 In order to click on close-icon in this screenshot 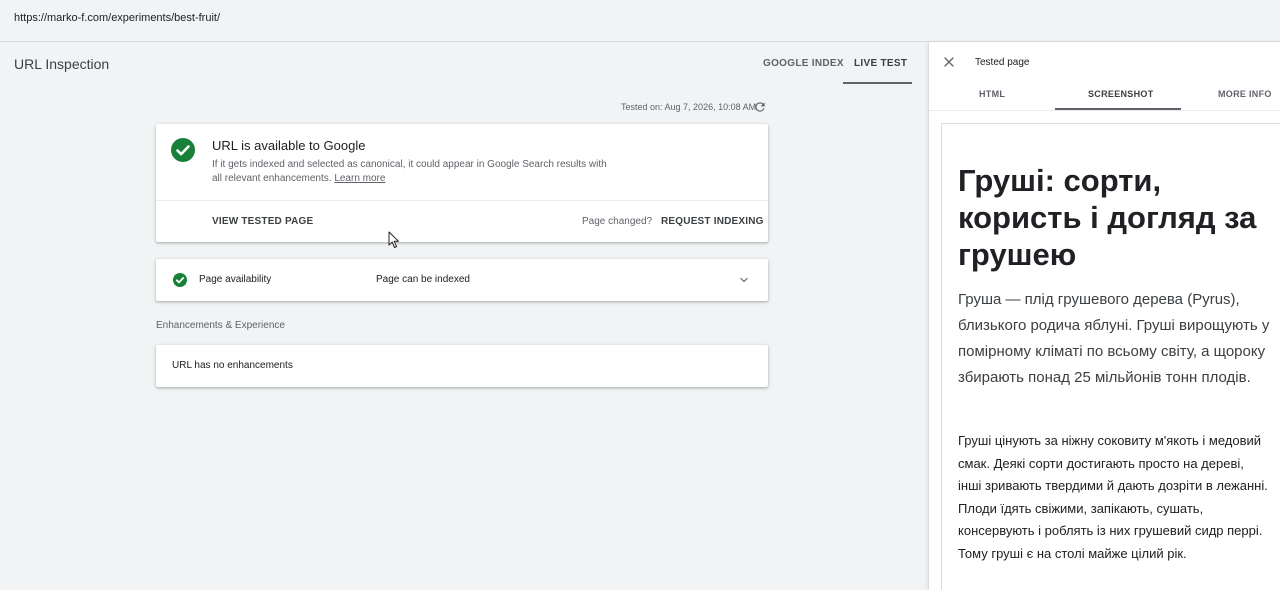, I will do `click(949, 62)`.